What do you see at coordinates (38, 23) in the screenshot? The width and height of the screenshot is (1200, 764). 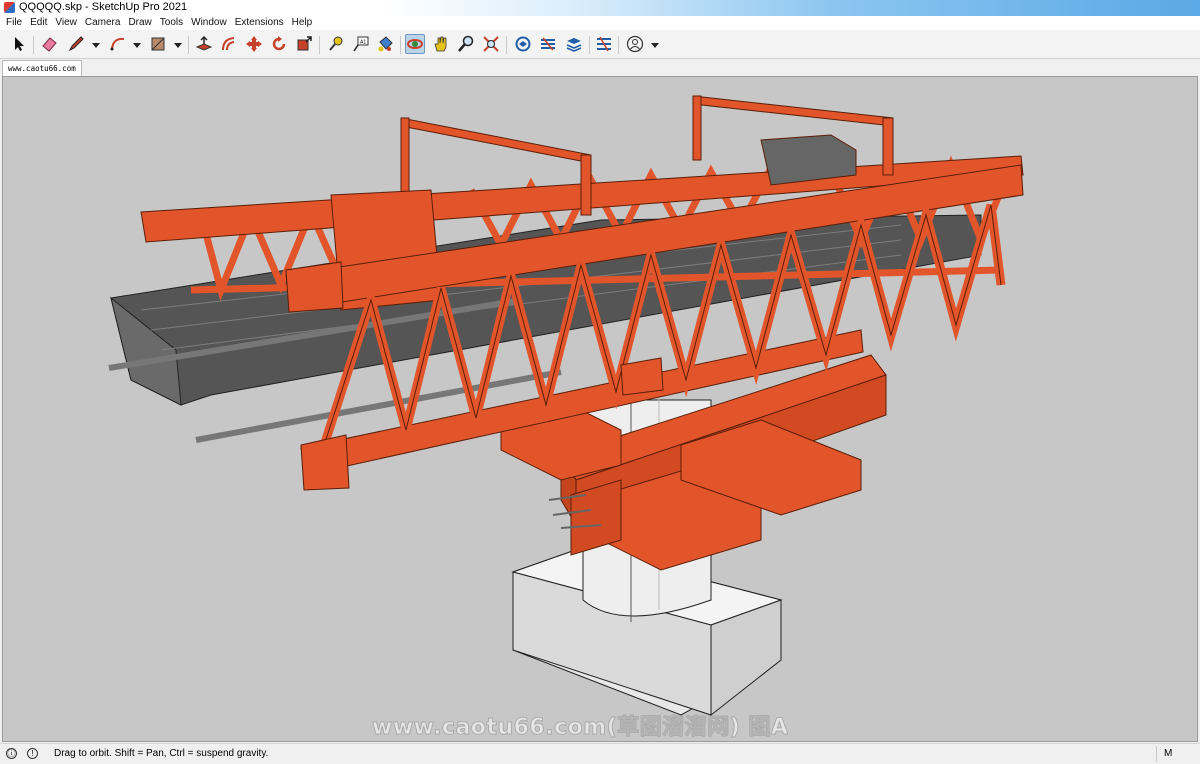 I see `menu-edit: Edit` at bounding box center [38, 23].